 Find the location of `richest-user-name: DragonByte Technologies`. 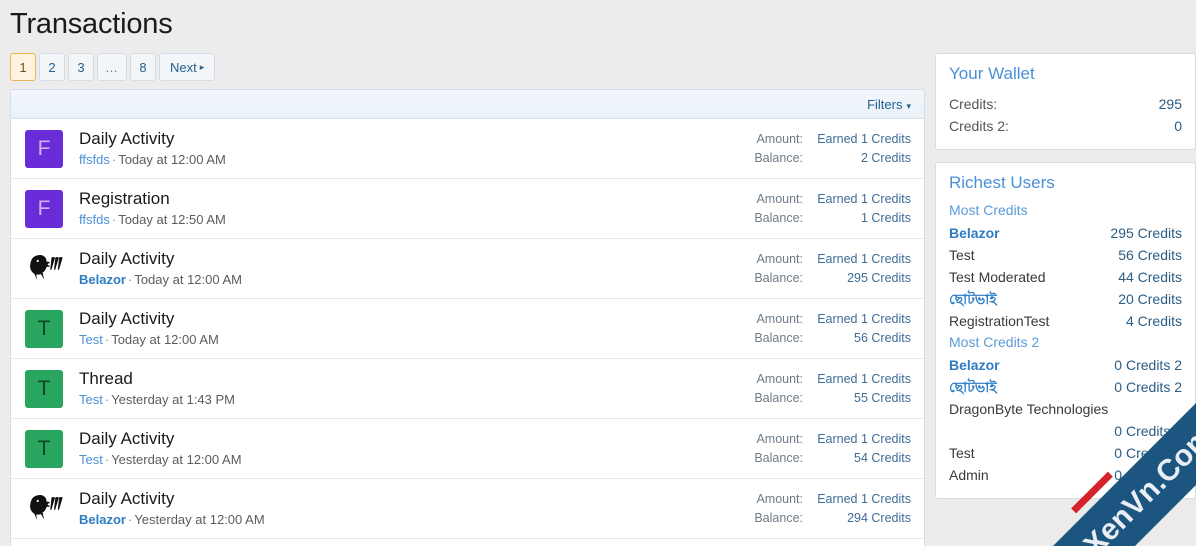

richest-user-name: DragonByte Technologies is located at coordinates (1028, 409).